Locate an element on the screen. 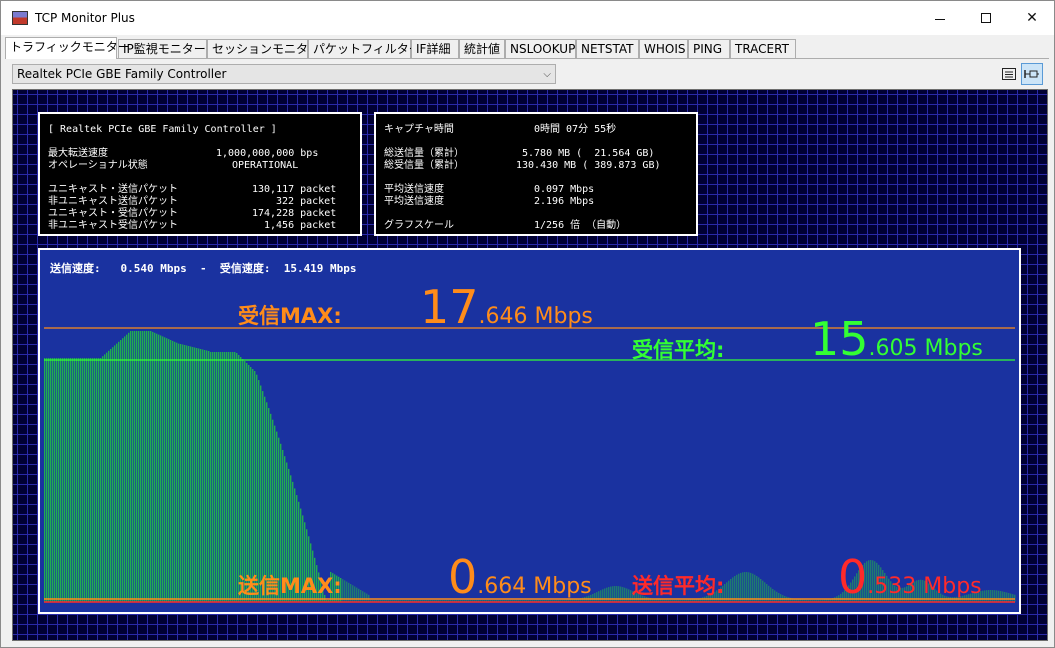 Image resolution: width=1055 pixels, height=648 pixels. total-recv-label: 総受信量（累計） is located at coordinates (424, 165).